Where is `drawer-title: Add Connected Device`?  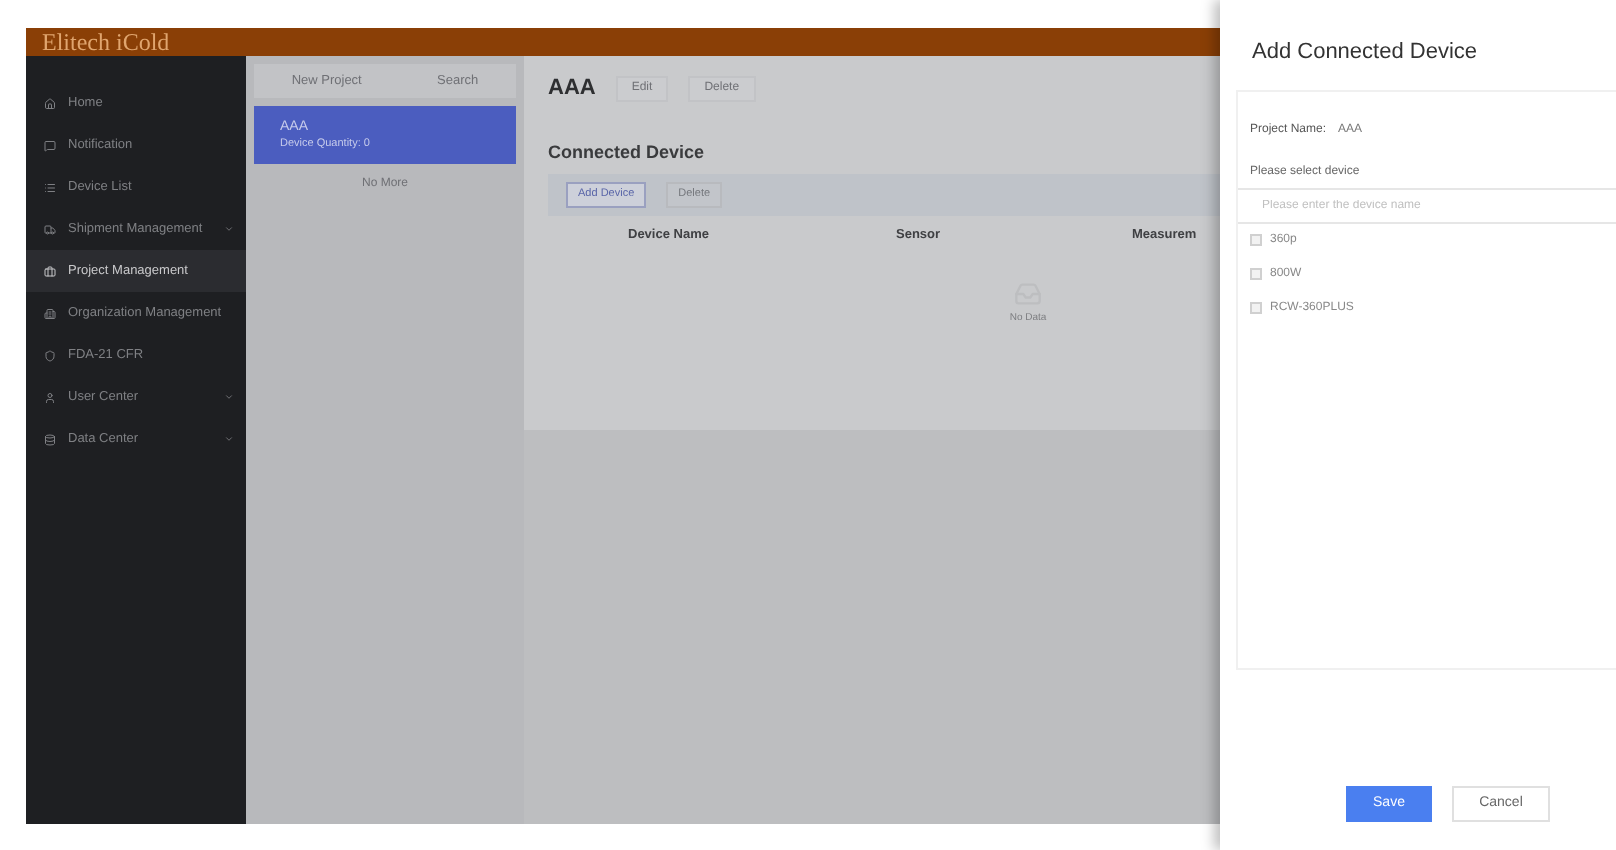 drawer-title: Add Connected Device is located at coordinates (1366, 53).